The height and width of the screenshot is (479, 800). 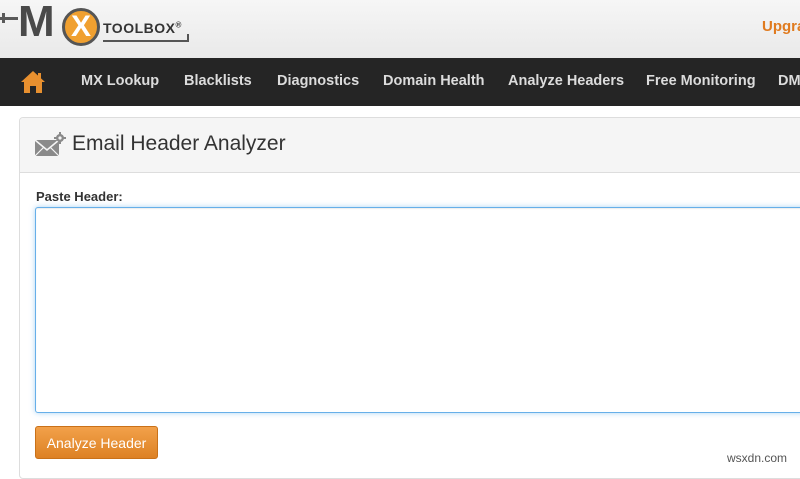 I want to click on panel-heading: Email Header Analyzer, so click(x=410, y=145).